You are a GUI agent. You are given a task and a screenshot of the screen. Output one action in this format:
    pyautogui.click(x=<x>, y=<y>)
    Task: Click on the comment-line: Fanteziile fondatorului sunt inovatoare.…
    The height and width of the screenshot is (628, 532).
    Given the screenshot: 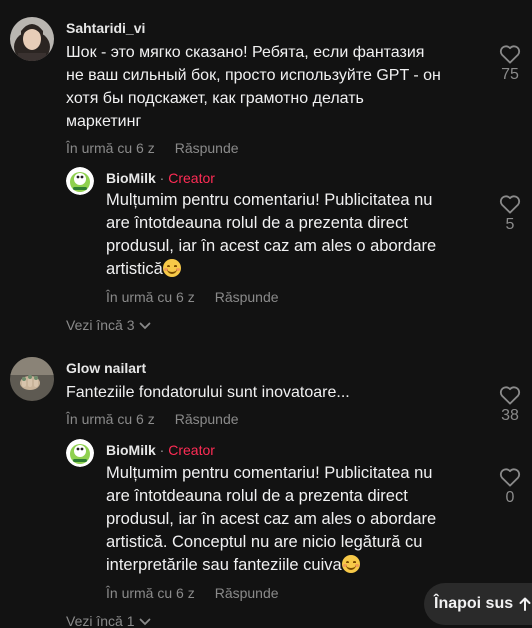 What is the action you would take?
    pyautogui.click(x=208, y=392)
    